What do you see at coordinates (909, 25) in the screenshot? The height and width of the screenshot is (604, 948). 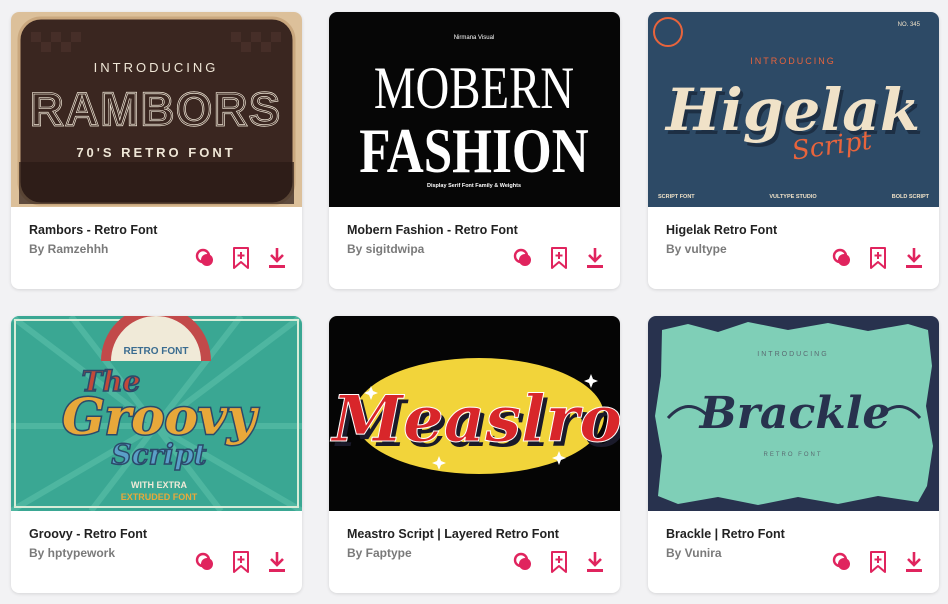 I see `preview-number-text: NO. 345` at bounding box center [909, 25].